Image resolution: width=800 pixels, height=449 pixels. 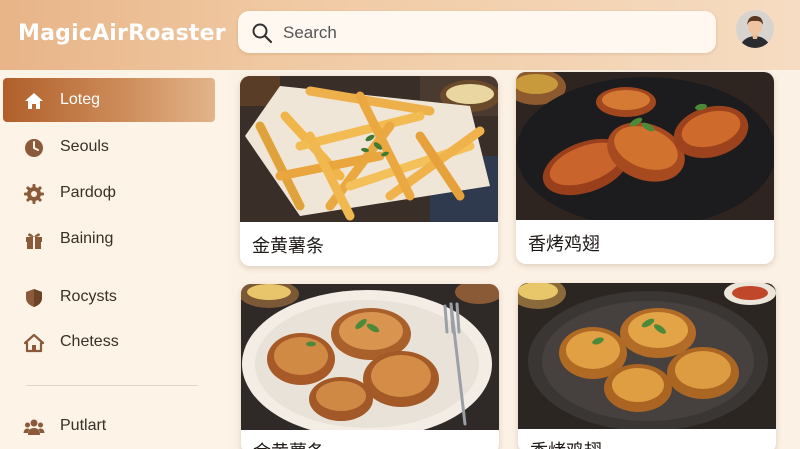 What do you see at coordinates (88, 192) in the screenshot?
I see `sidebar-item-label: Pardoф` at bounding box center [88, 192].